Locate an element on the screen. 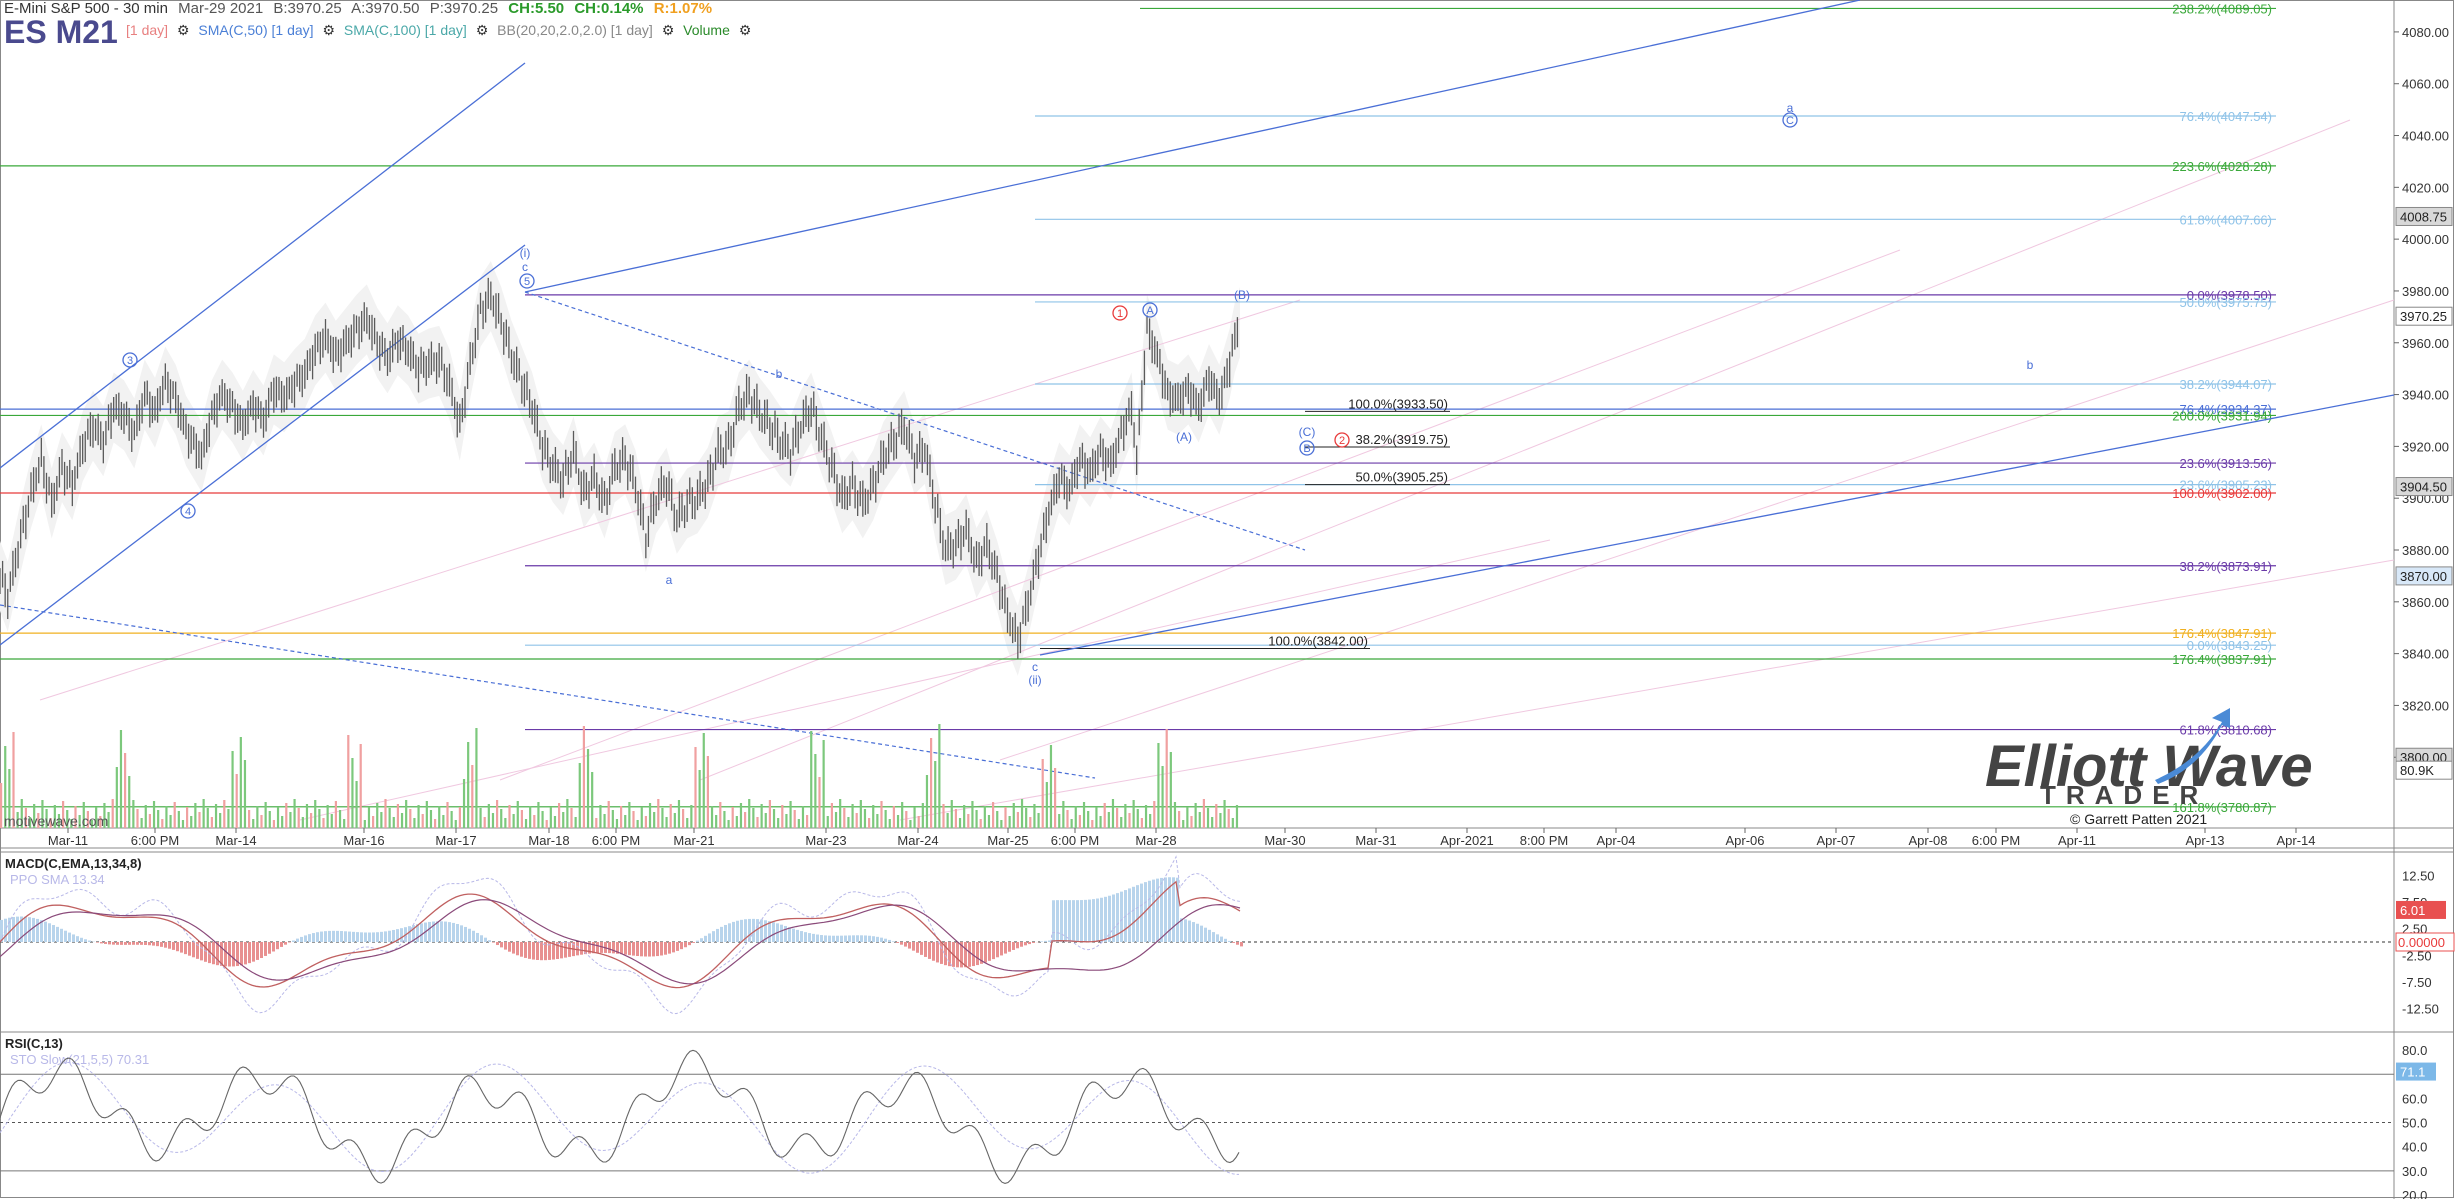 This screenshot has width=2455, height=1199. x-tick-label-10: Mar-25 is located at coordinates (1007, 840).